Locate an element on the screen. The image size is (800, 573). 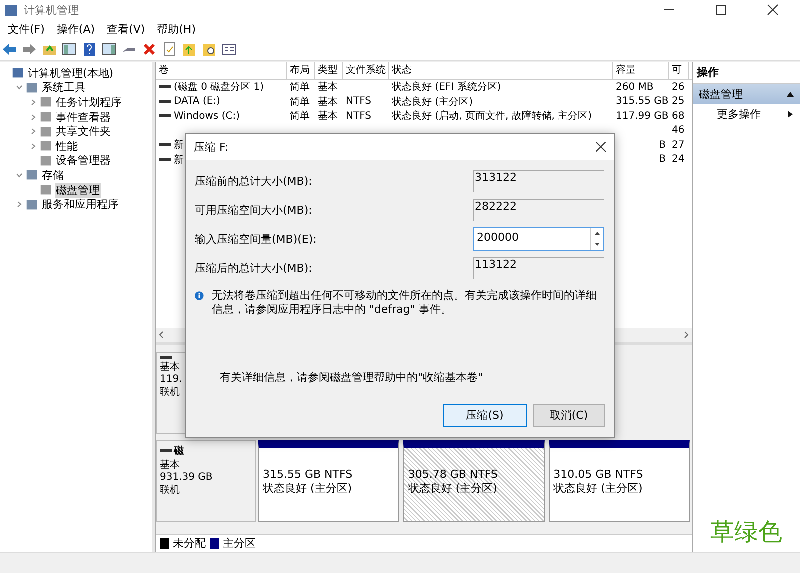
column-header: 类型 is located at coordinates (329, 70).